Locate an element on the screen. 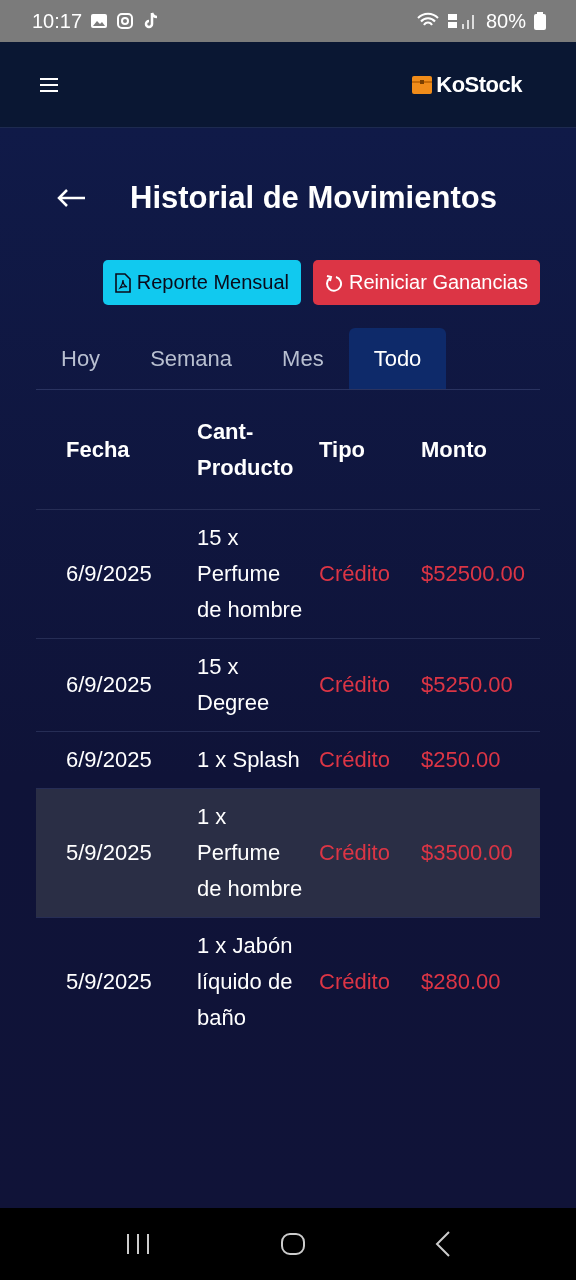 The image size is (576, 1280). refresh-icon is located at coordinates (334, 282).